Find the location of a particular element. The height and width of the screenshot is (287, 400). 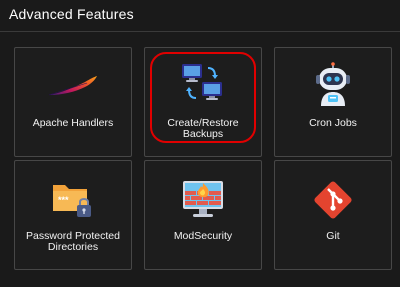

firewall-monitor-icon is located at coordinates (203, 200).